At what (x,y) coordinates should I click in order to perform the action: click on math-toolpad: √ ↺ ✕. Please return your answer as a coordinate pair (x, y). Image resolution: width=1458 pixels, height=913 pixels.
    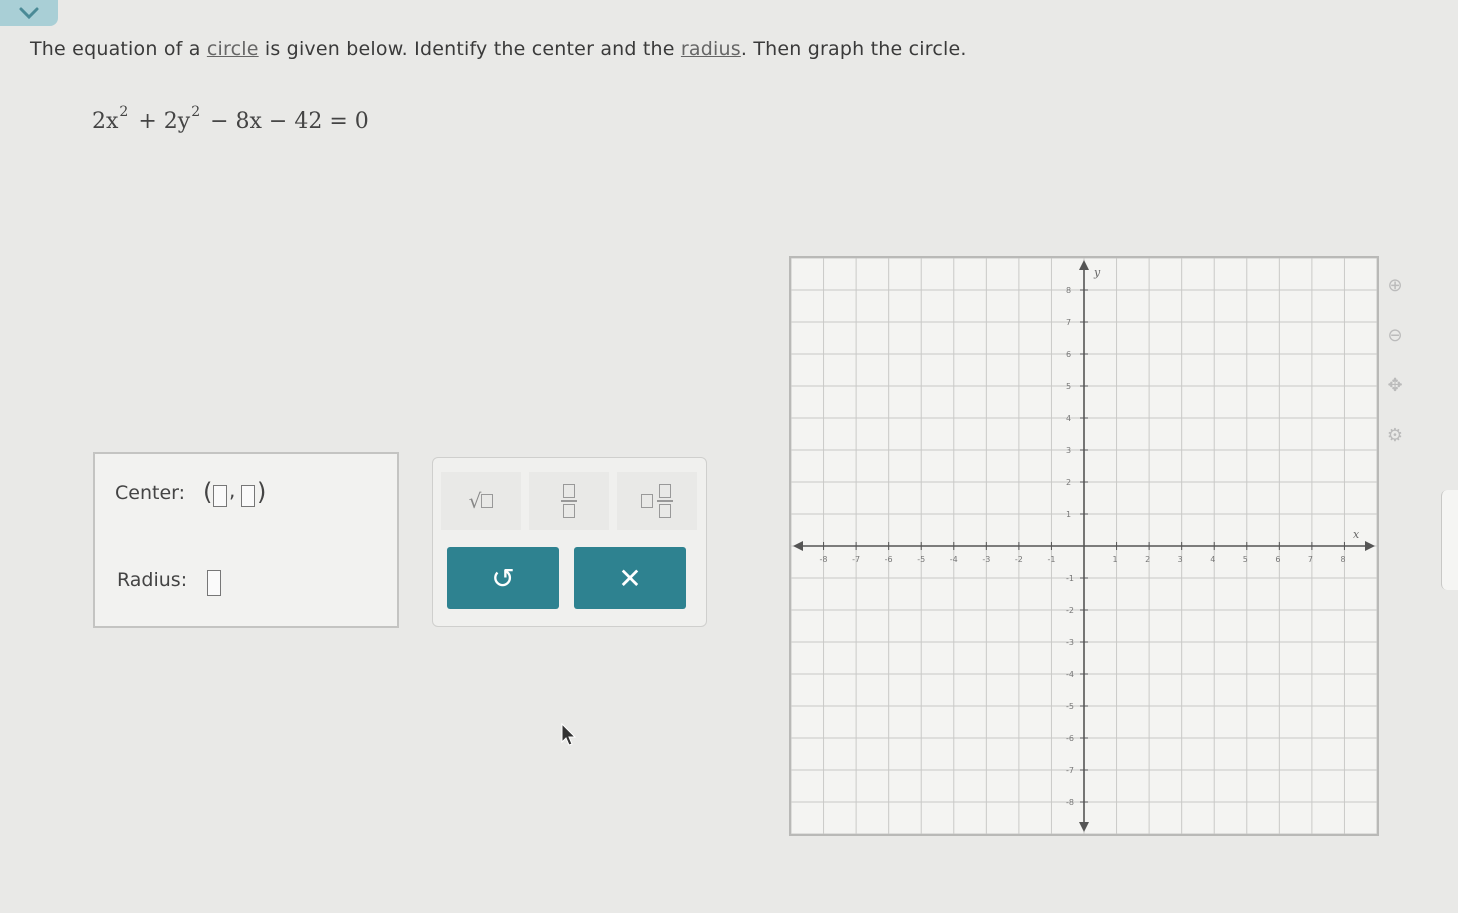
    Looking at the image, I should click on (569, 542).